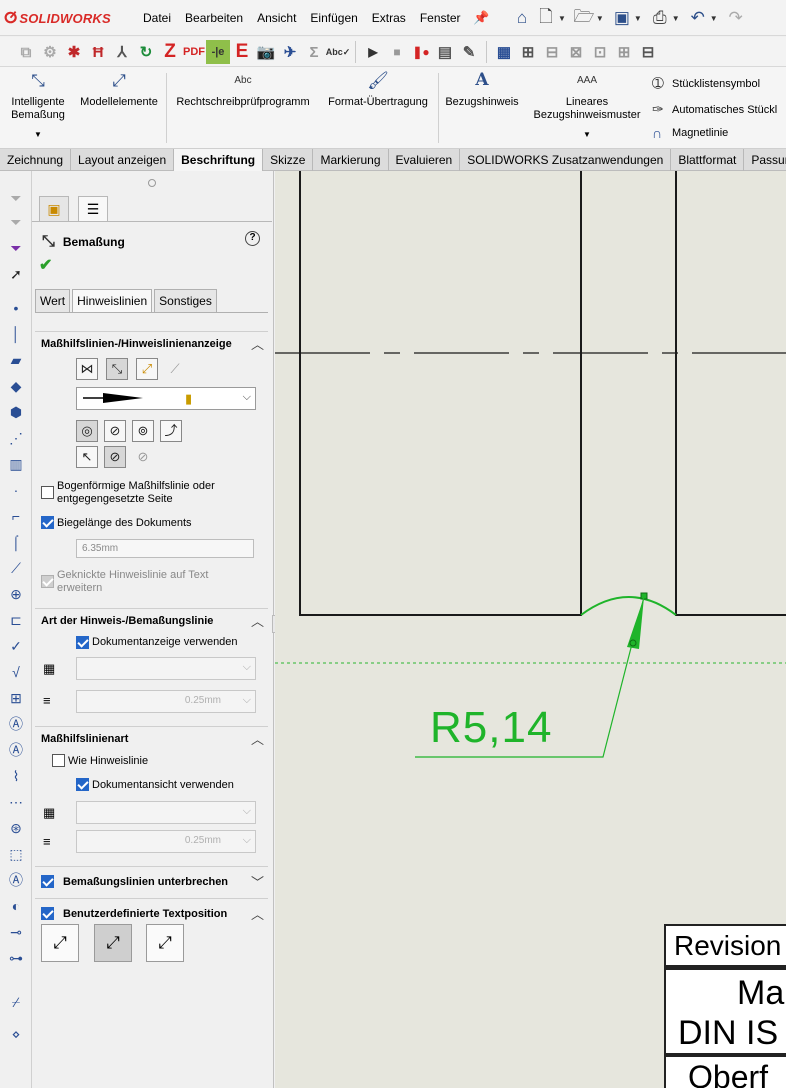 The width and height of the screenshot is (786, 1088). What do you see at coordinates (143, 457) in the screenshot?
I see `solid-leader-button: ⊘` at bounding box center [143, 457].